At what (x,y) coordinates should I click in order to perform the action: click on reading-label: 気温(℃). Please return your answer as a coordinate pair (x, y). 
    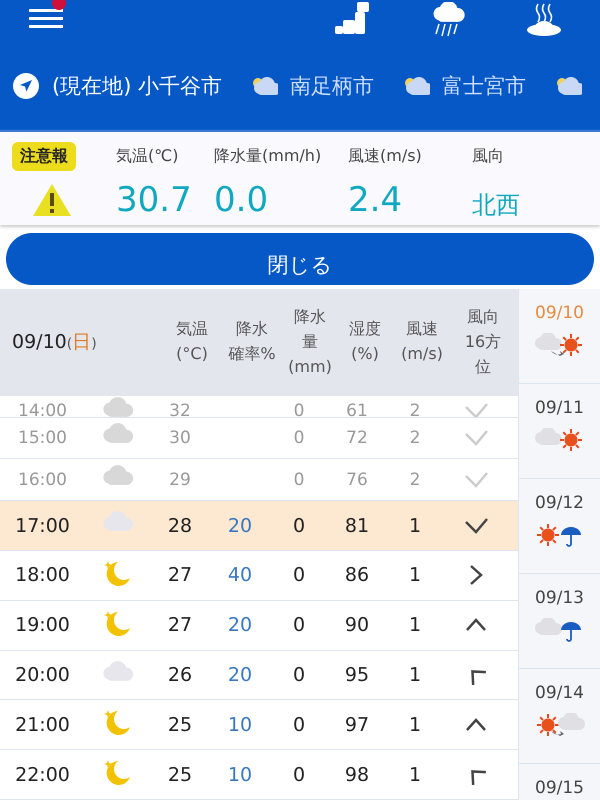
    Looking at the image, I should click on (148, 156).